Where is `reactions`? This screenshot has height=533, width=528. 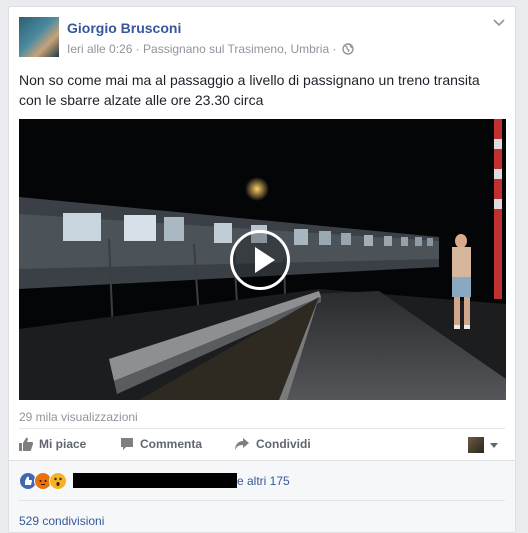
reactions is located at coordinates (43, 481).